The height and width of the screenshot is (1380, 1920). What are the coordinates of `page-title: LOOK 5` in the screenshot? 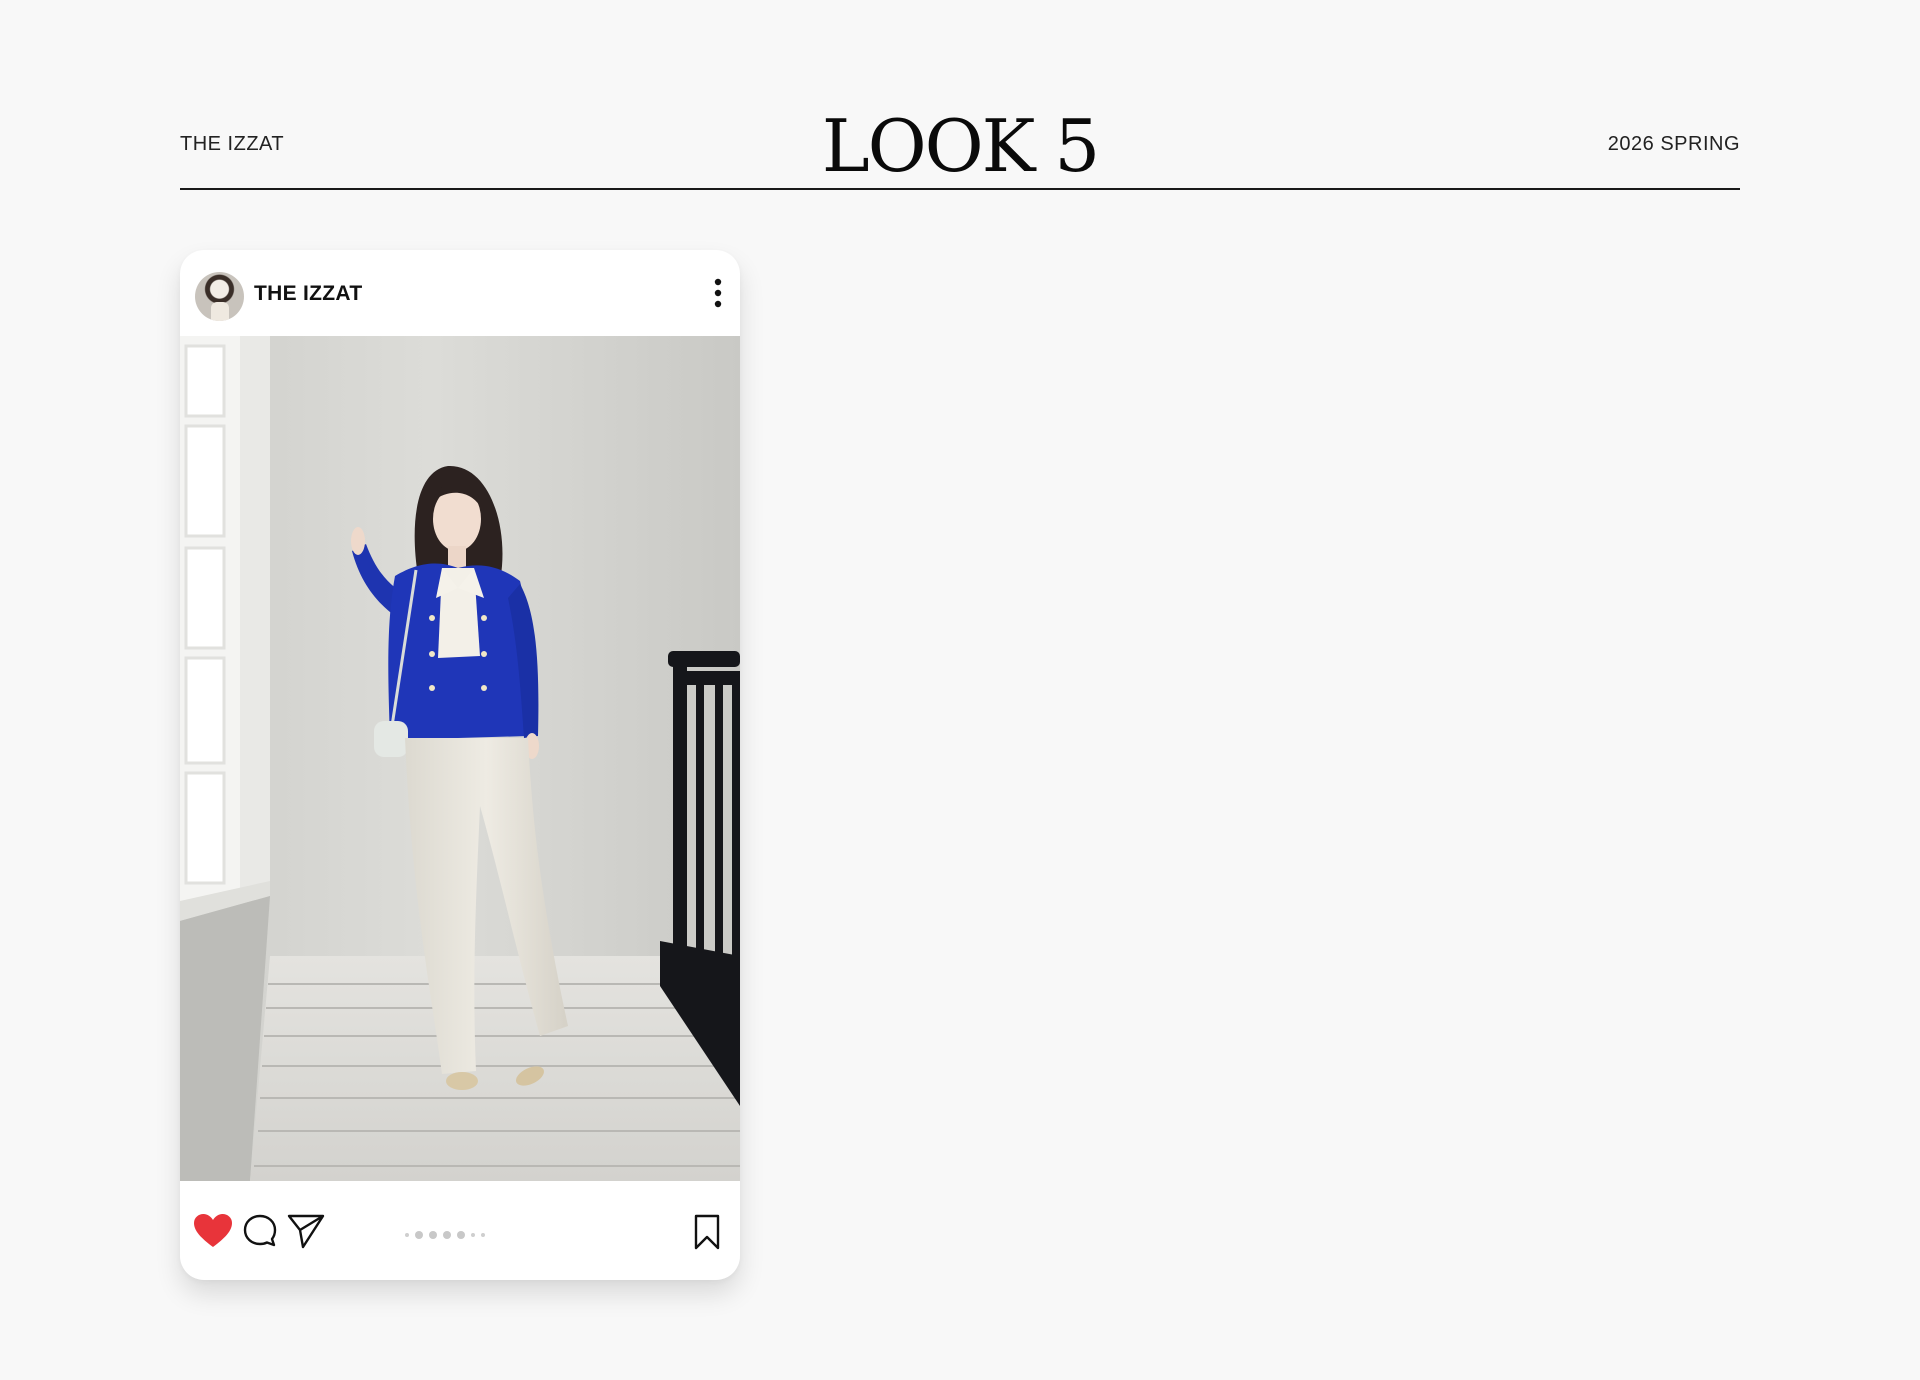 It's located at (960, 146).